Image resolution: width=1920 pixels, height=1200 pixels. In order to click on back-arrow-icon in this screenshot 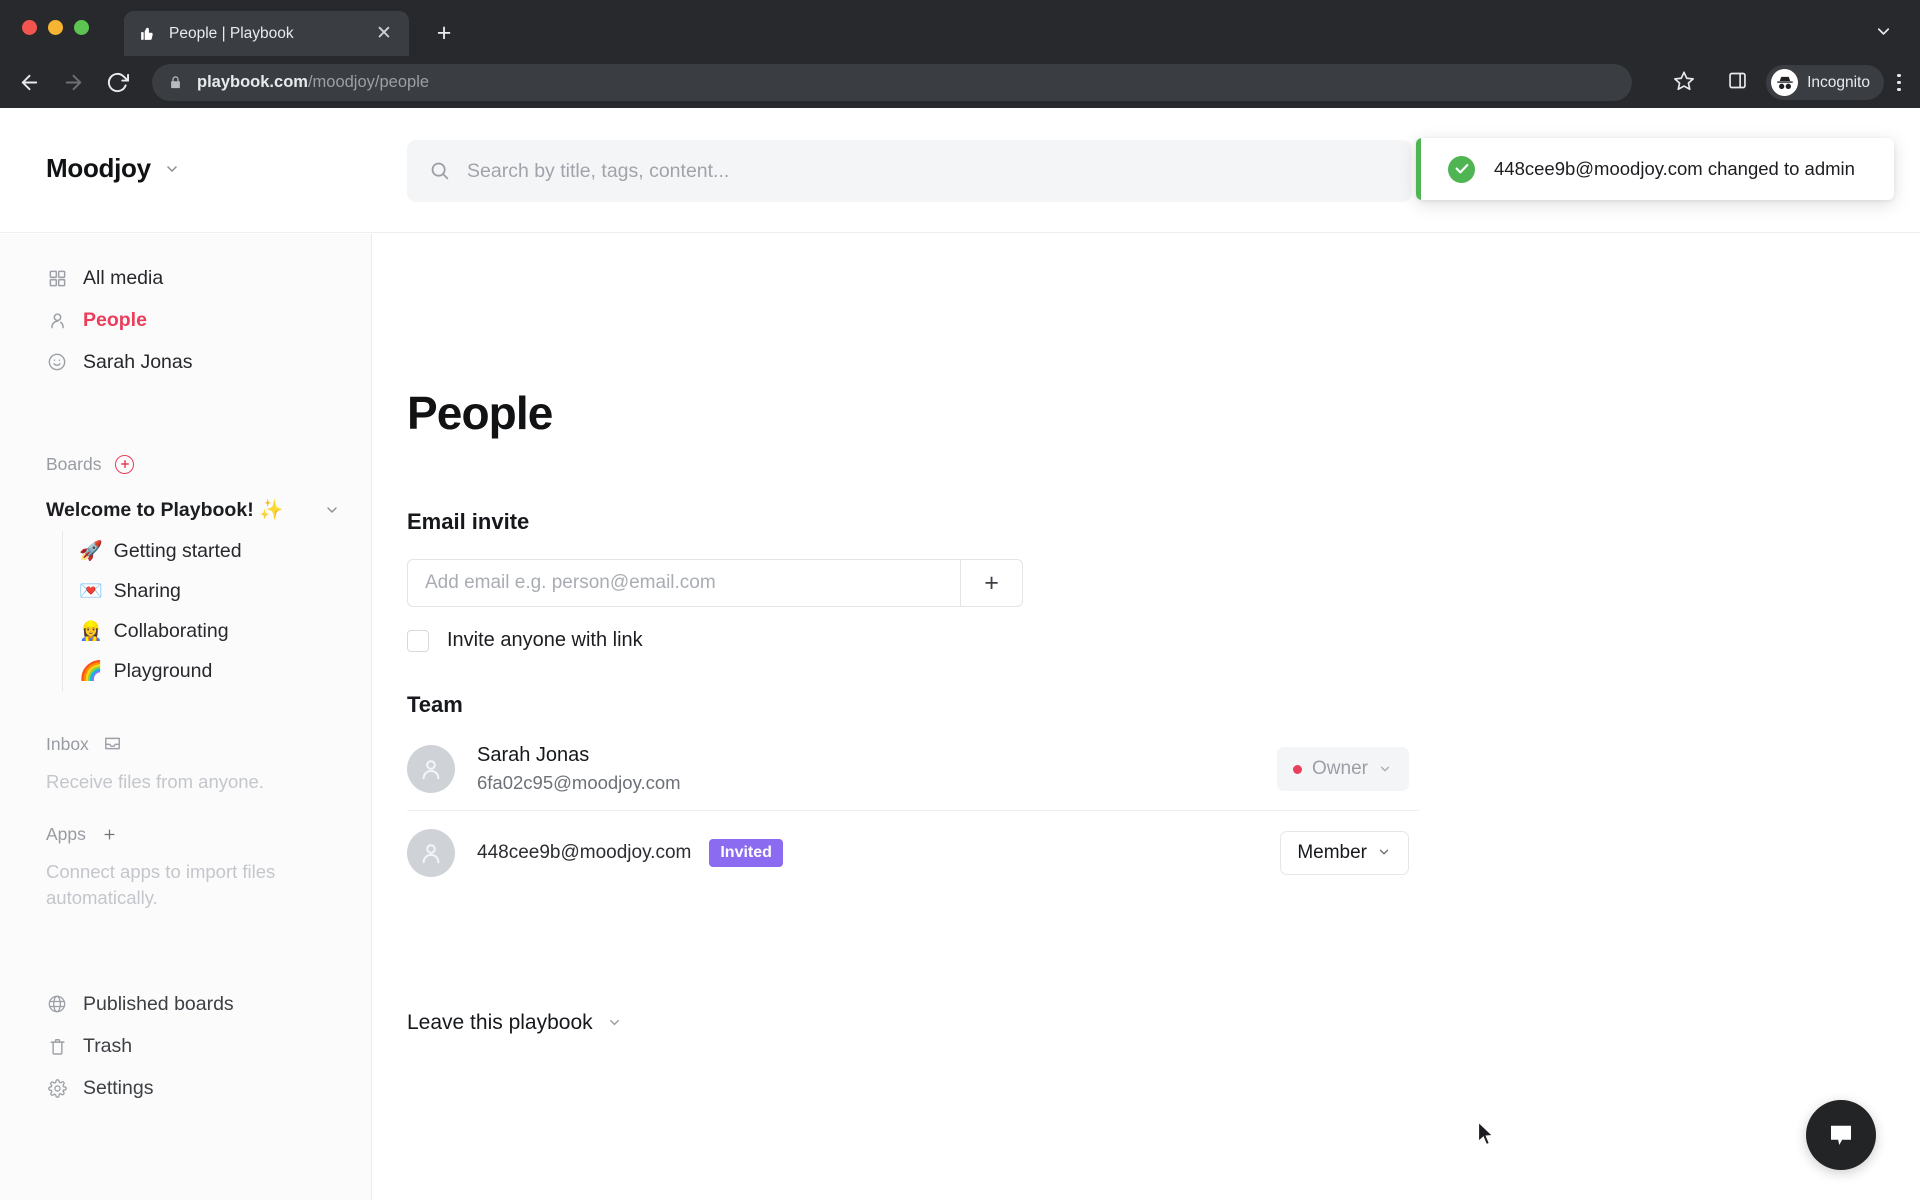, I will do `click(29, 82)`.